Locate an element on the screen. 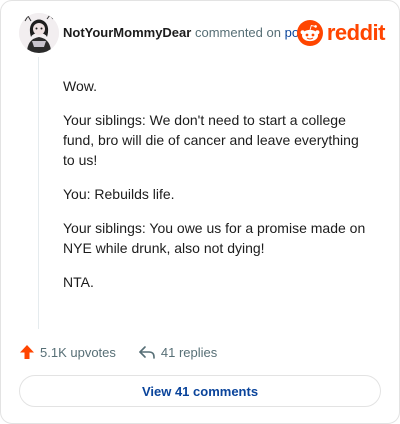  view-comments-button: View 41 comments is located at coordinates (200, 391).